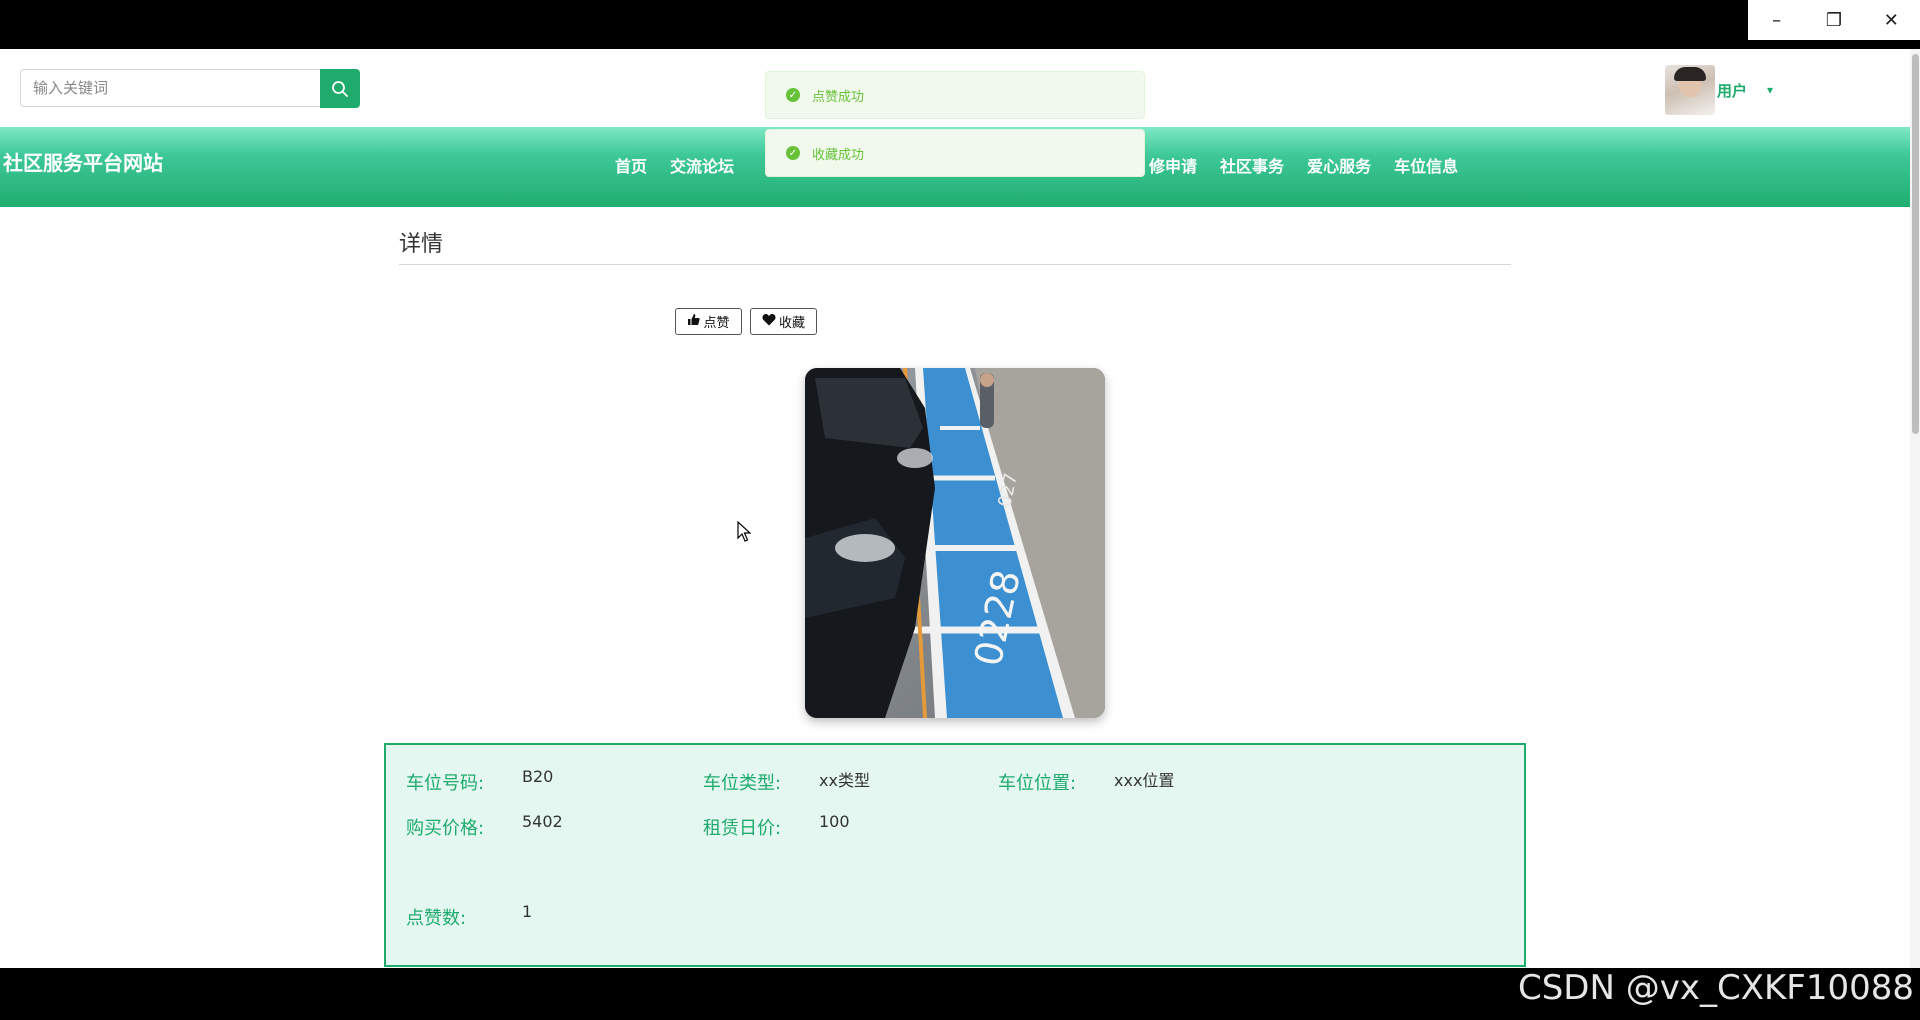  I want to click on user-name: 用户, so click(1732, 90).